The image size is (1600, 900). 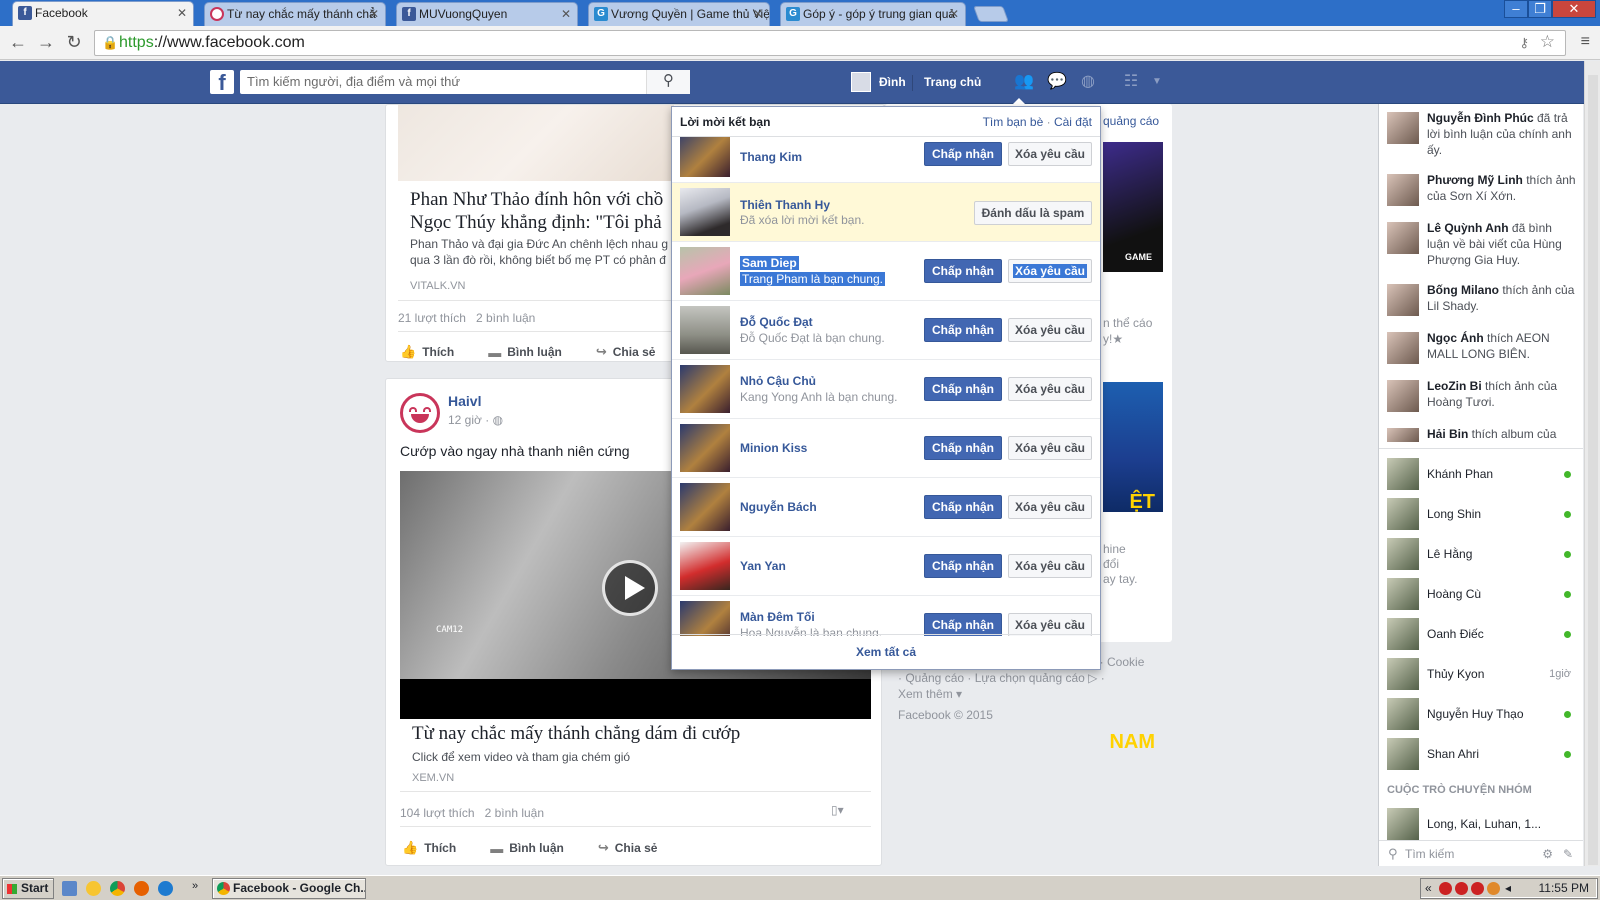 I want to click on window-close-icon: ✕, so click(x=1574, y=9).